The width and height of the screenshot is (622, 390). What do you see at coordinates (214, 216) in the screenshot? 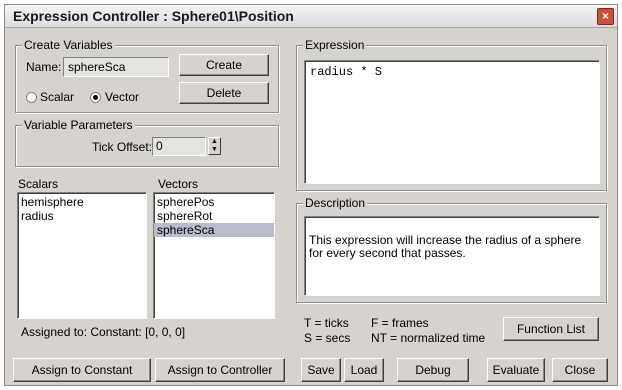
I see `vectors-list-item: sphereRot` at bounding box center [214, 216].